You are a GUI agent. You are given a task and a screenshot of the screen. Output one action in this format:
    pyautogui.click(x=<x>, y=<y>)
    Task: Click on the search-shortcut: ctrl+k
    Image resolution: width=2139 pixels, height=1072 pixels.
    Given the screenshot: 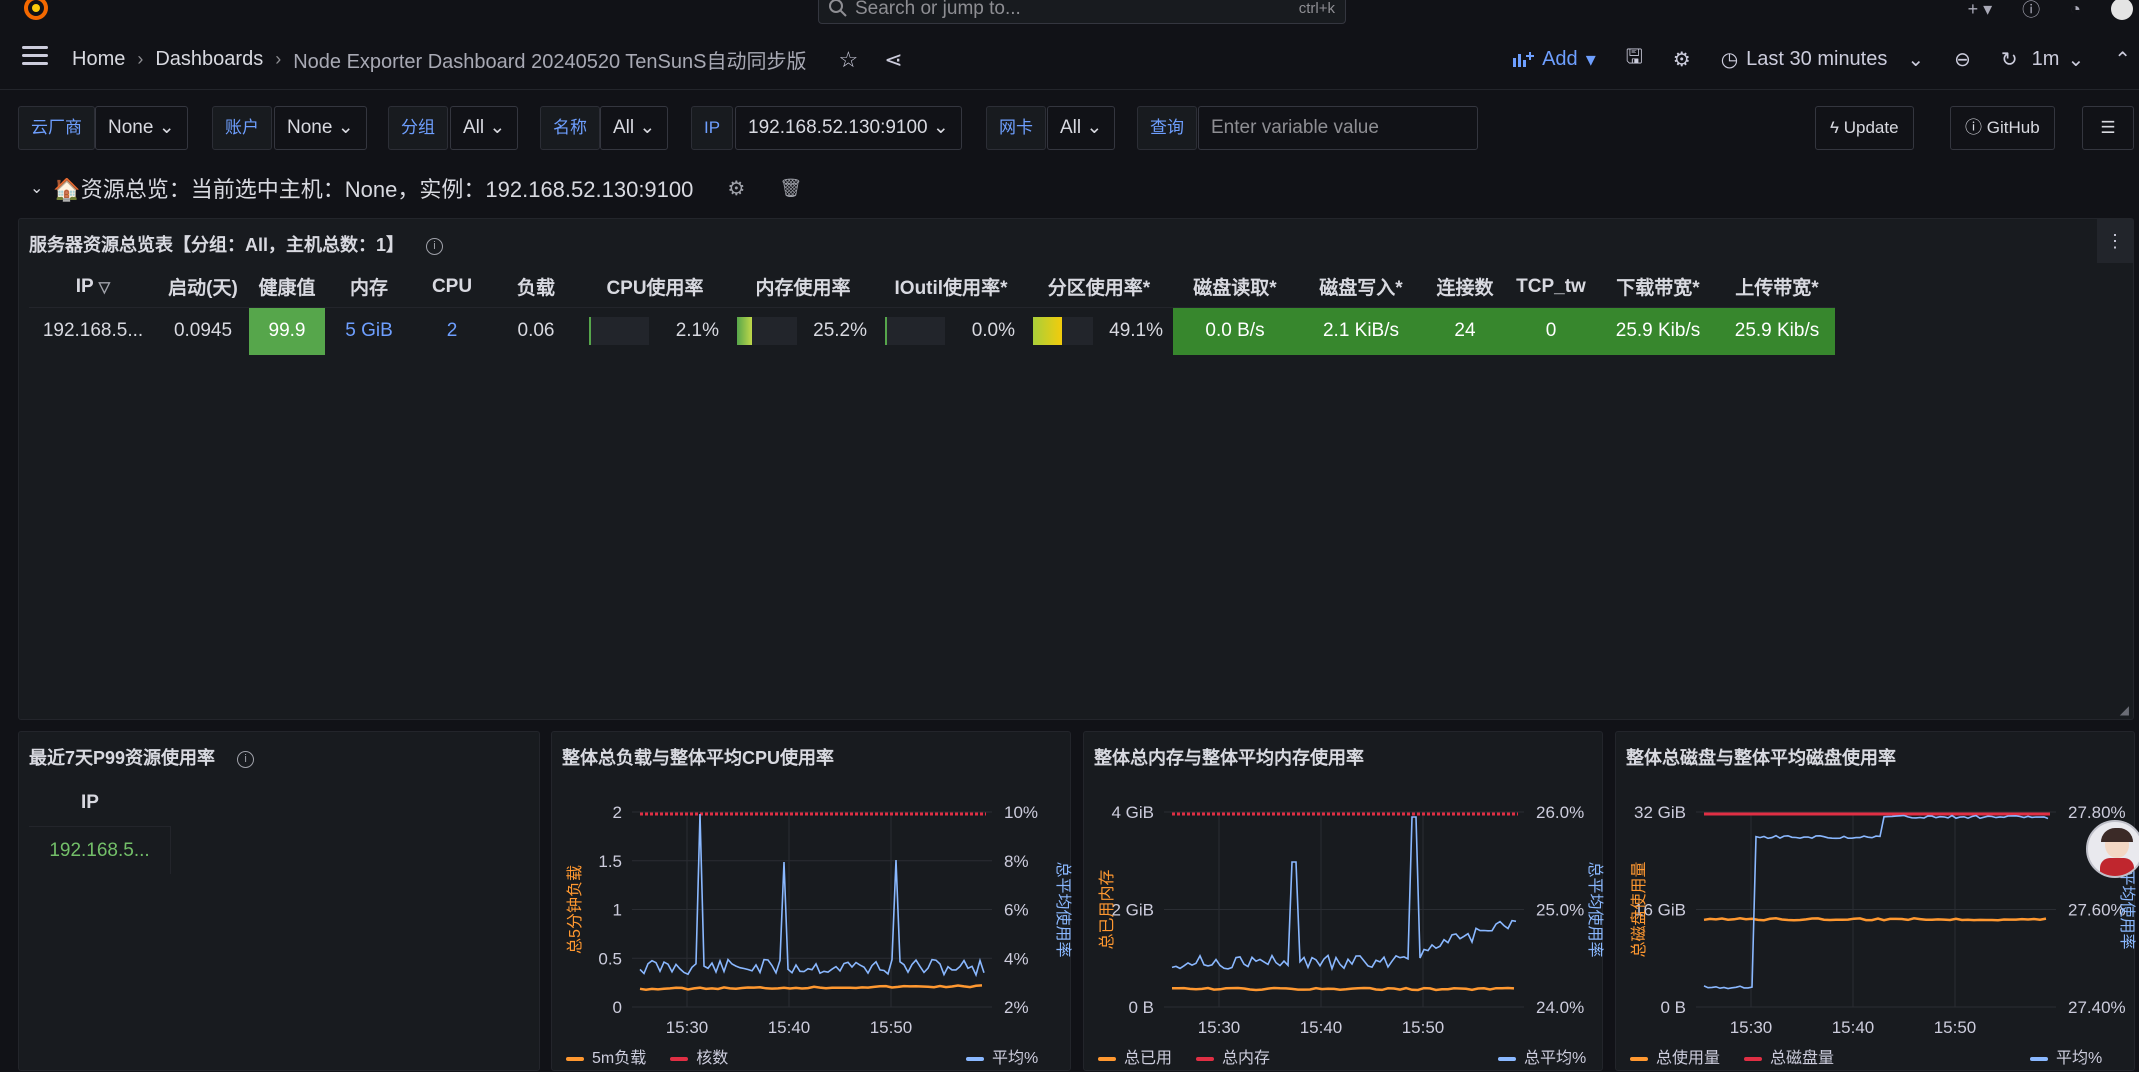 What is the action you would take?
    pyautogui.click(x=1316, y=8)
    